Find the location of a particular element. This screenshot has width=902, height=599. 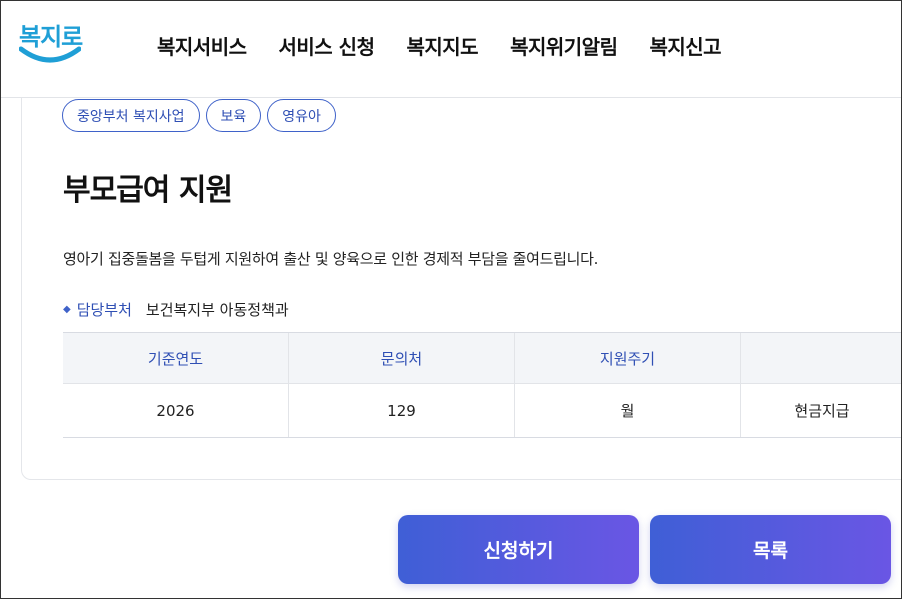

table-row: 2026 129 월 현금지급 is located at coordinates (482, 411).